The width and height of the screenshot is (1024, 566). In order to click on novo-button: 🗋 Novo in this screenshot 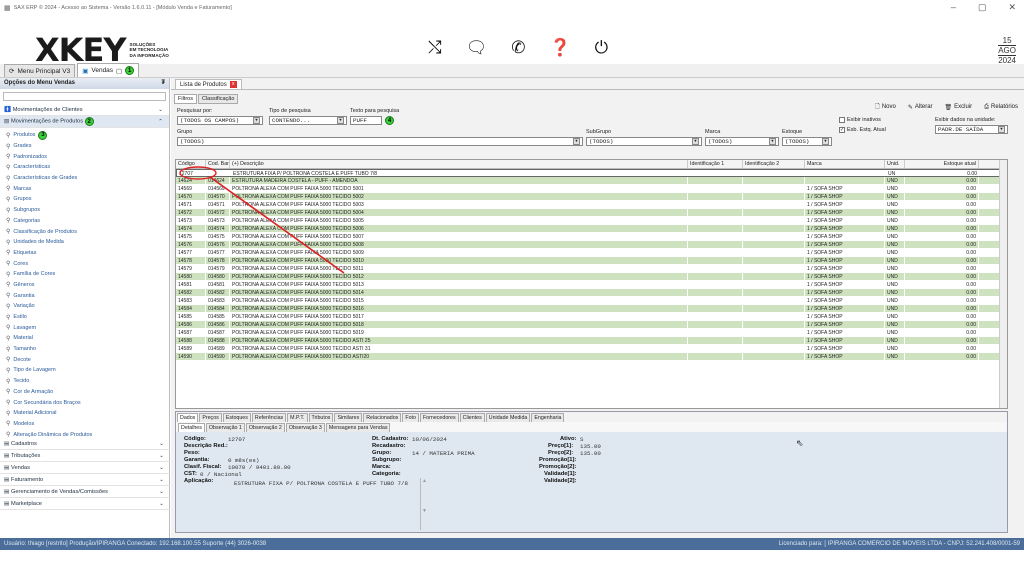, I will do `click(885, 107)`.